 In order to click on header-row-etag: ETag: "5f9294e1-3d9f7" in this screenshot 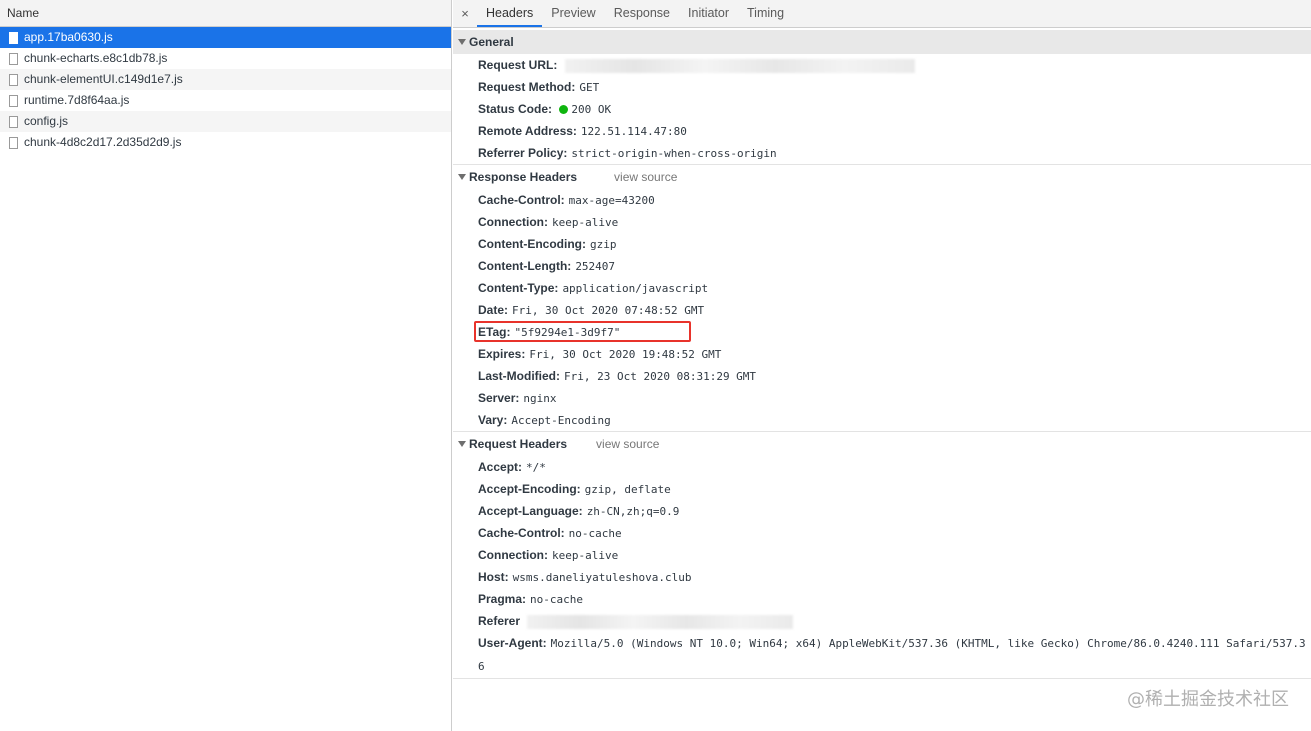, I will do `click(882, 332)`.